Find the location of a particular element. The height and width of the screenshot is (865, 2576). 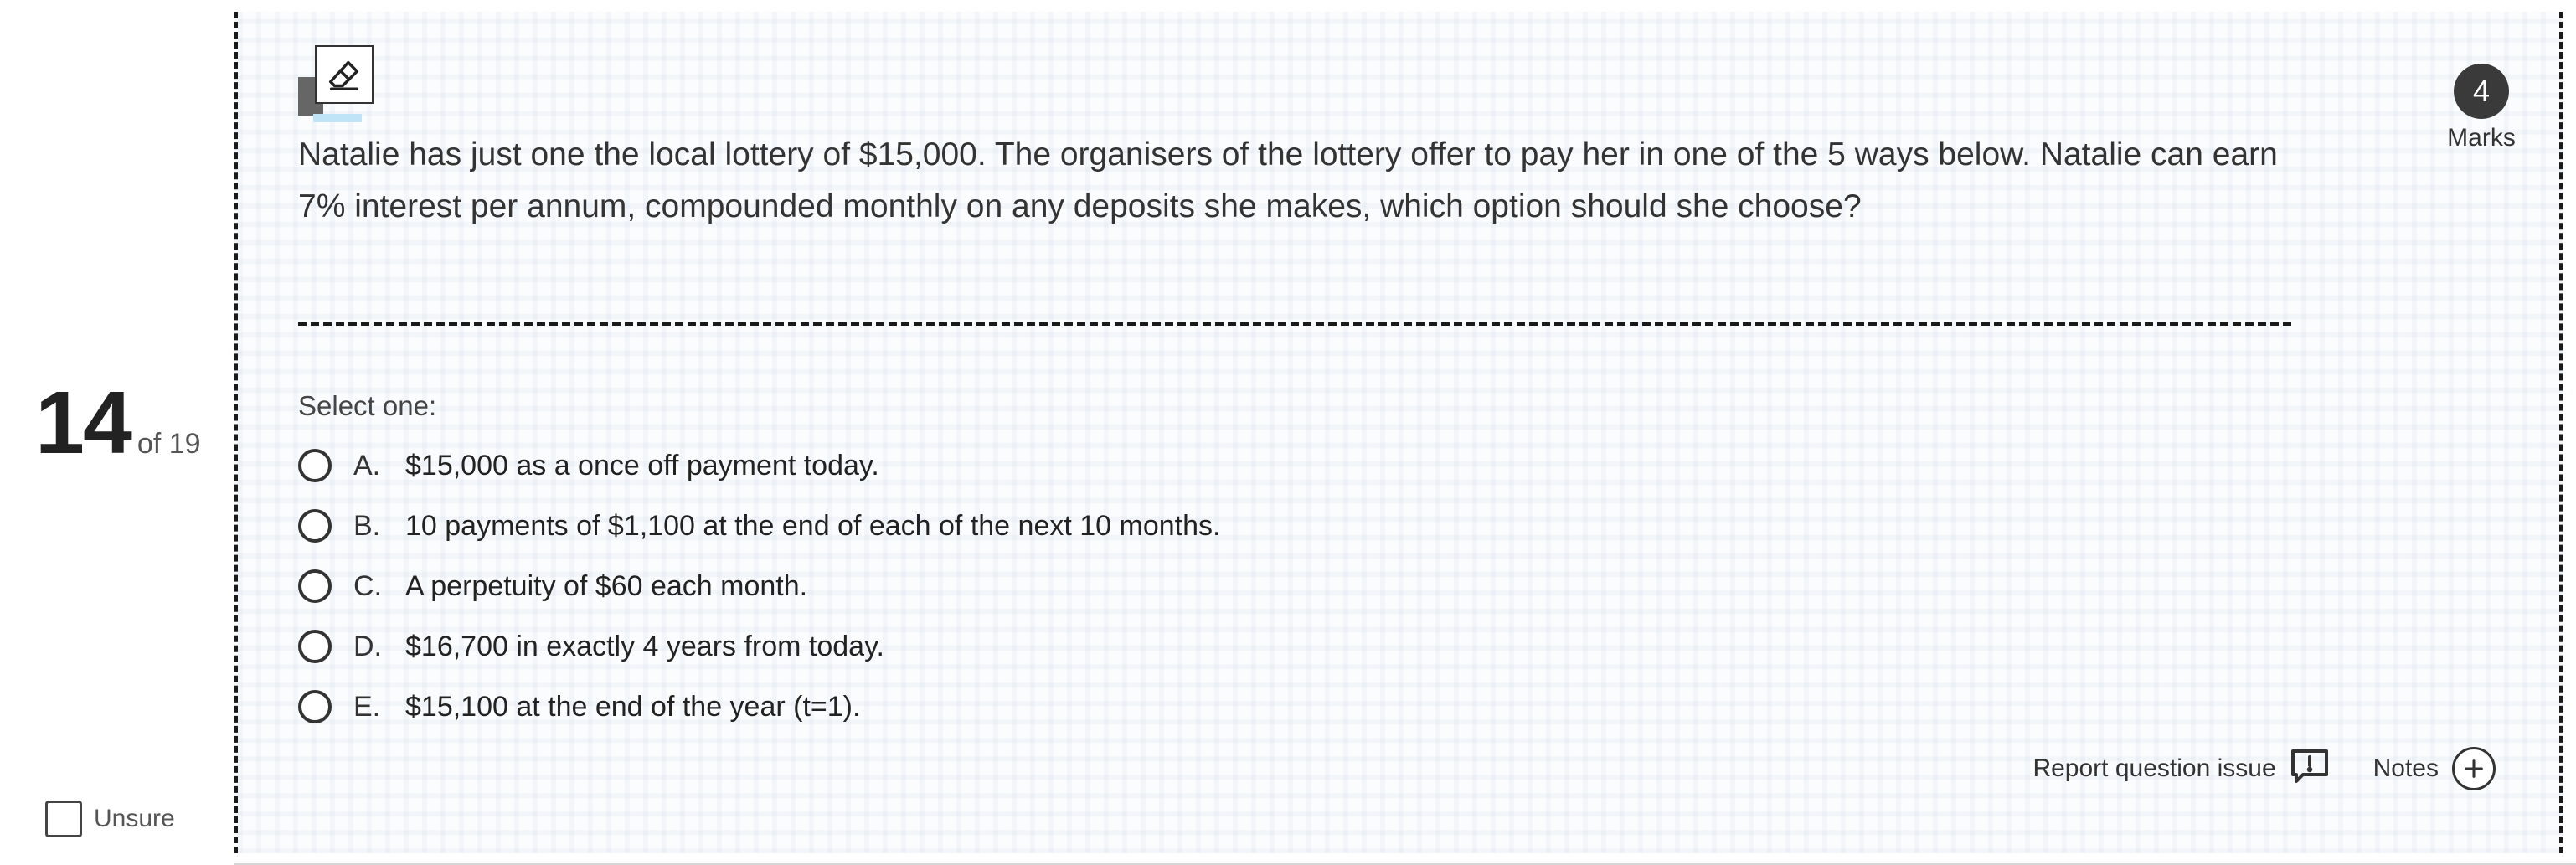

option-text: A perpetuity of $60 each month. is located at coordinates (606, 585).